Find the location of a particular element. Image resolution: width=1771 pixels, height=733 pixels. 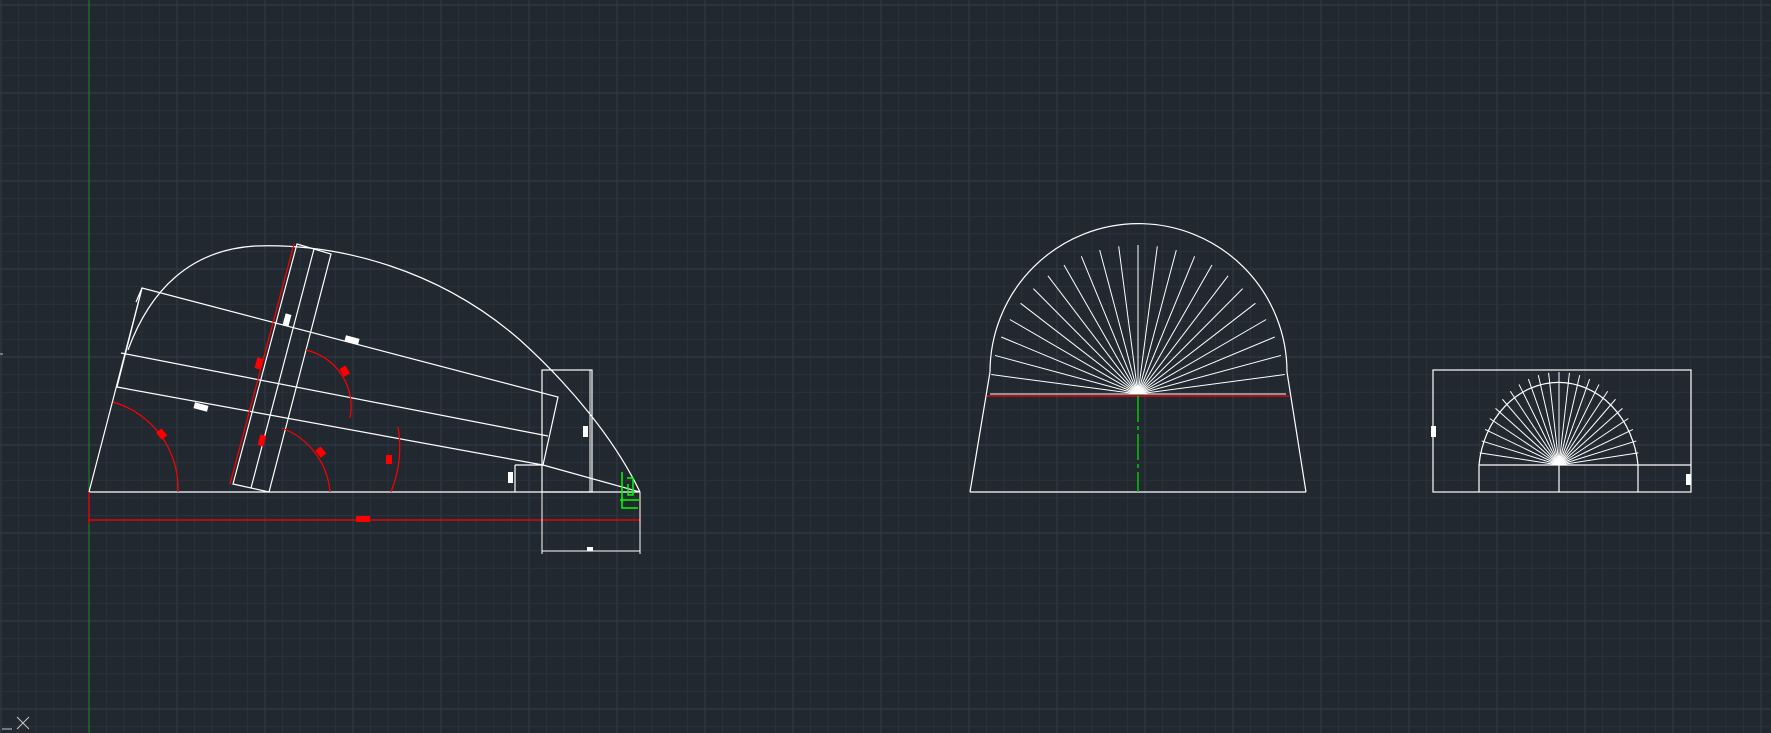

dim-marker-d is located at coordinates (585, 431).